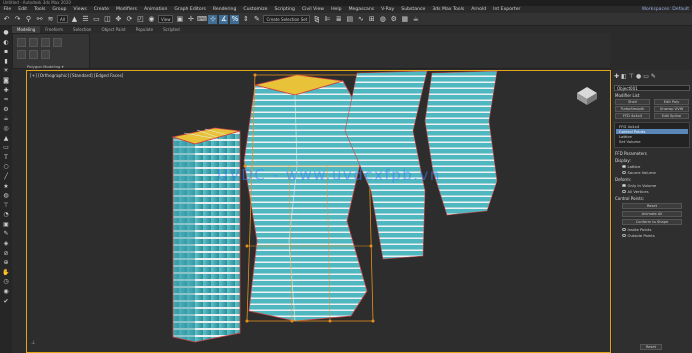 The image size is (692, 353). I want to click on menu-edit: Edit, so click(23, 9).